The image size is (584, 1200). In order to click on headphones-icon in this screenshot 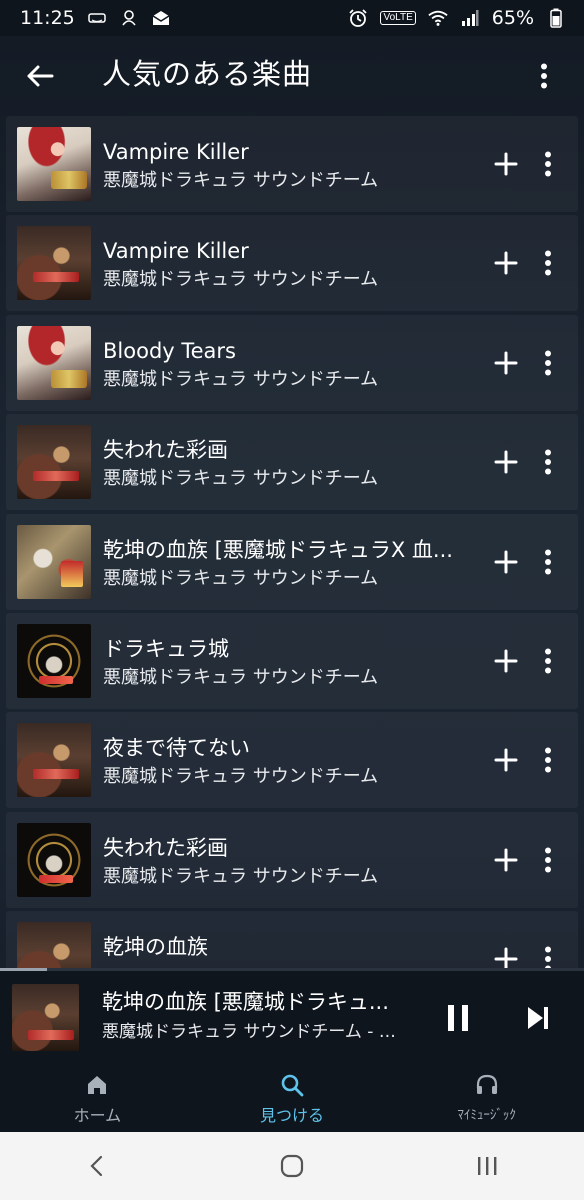, I will do `click(487, 1085)`.